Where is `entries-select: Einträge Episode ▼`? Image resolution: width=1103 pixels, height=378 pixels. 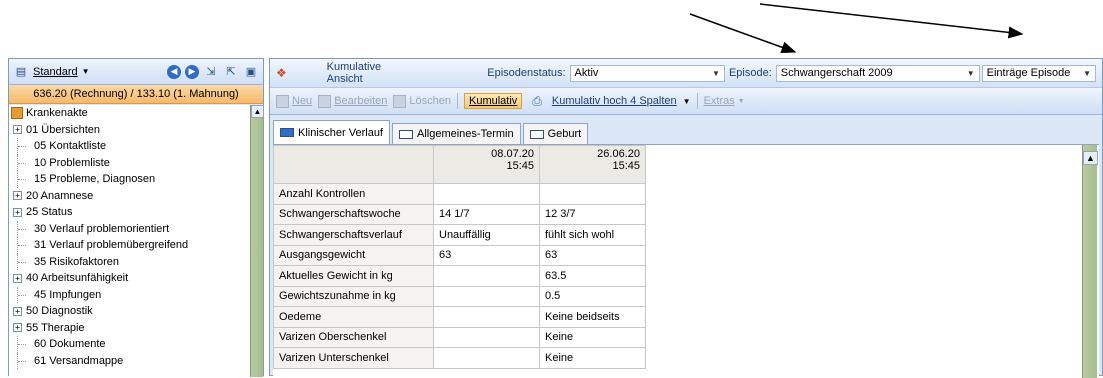
entries-select: Einträge Episode ▼ is located at coordinates (1038, 73).